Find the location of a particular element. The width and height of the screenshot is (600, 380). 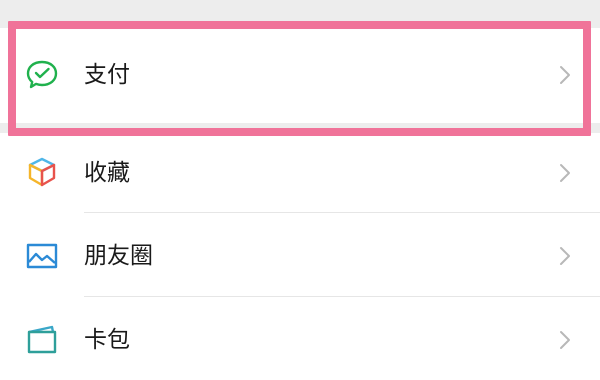

moments-image-icon is located at coordinates (42, 256).